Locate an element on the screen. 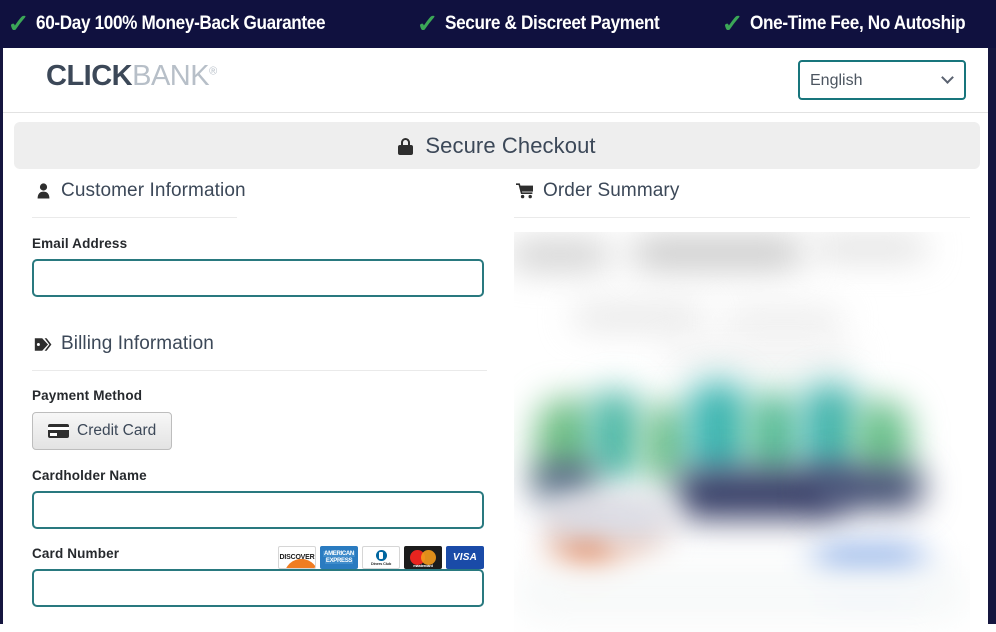 Image resolution: width=996 pixels, height=632 pixels. logo-primary: CLICK is located at coordinates (89, 76).